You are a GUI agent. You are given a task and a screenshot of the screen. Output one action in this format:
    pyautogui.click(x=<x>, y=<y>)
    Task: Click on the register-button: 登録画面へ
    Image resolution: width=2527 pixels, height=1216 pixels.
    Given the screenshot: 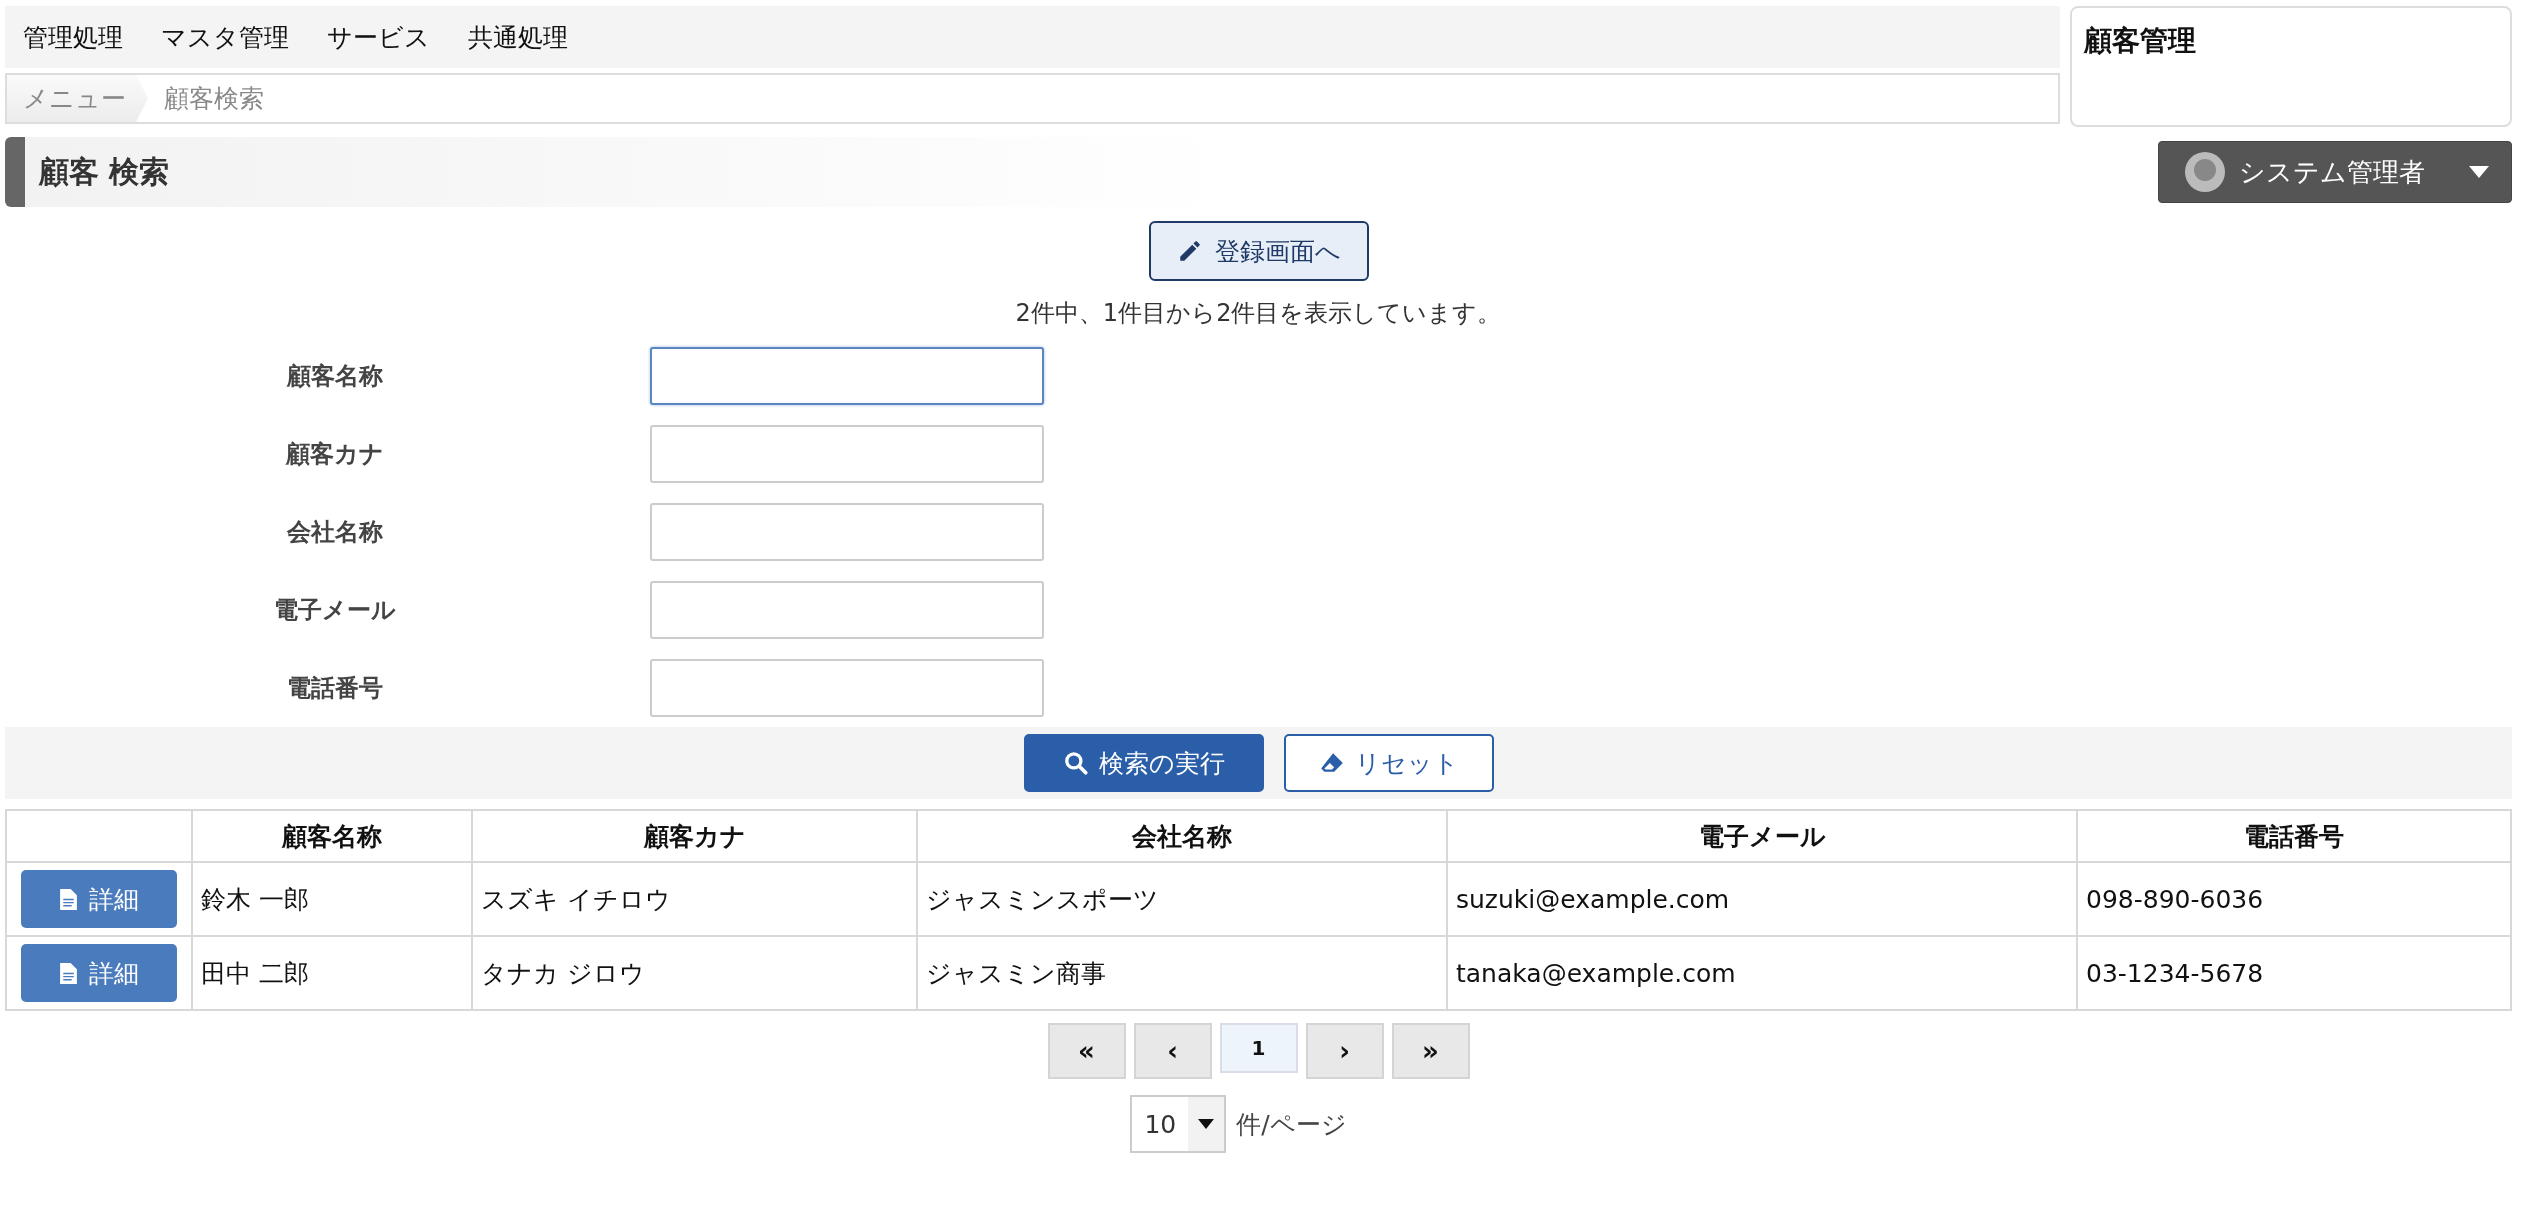 What is the action you would take?
    pyautogui.click(x=1258, y=251)
    